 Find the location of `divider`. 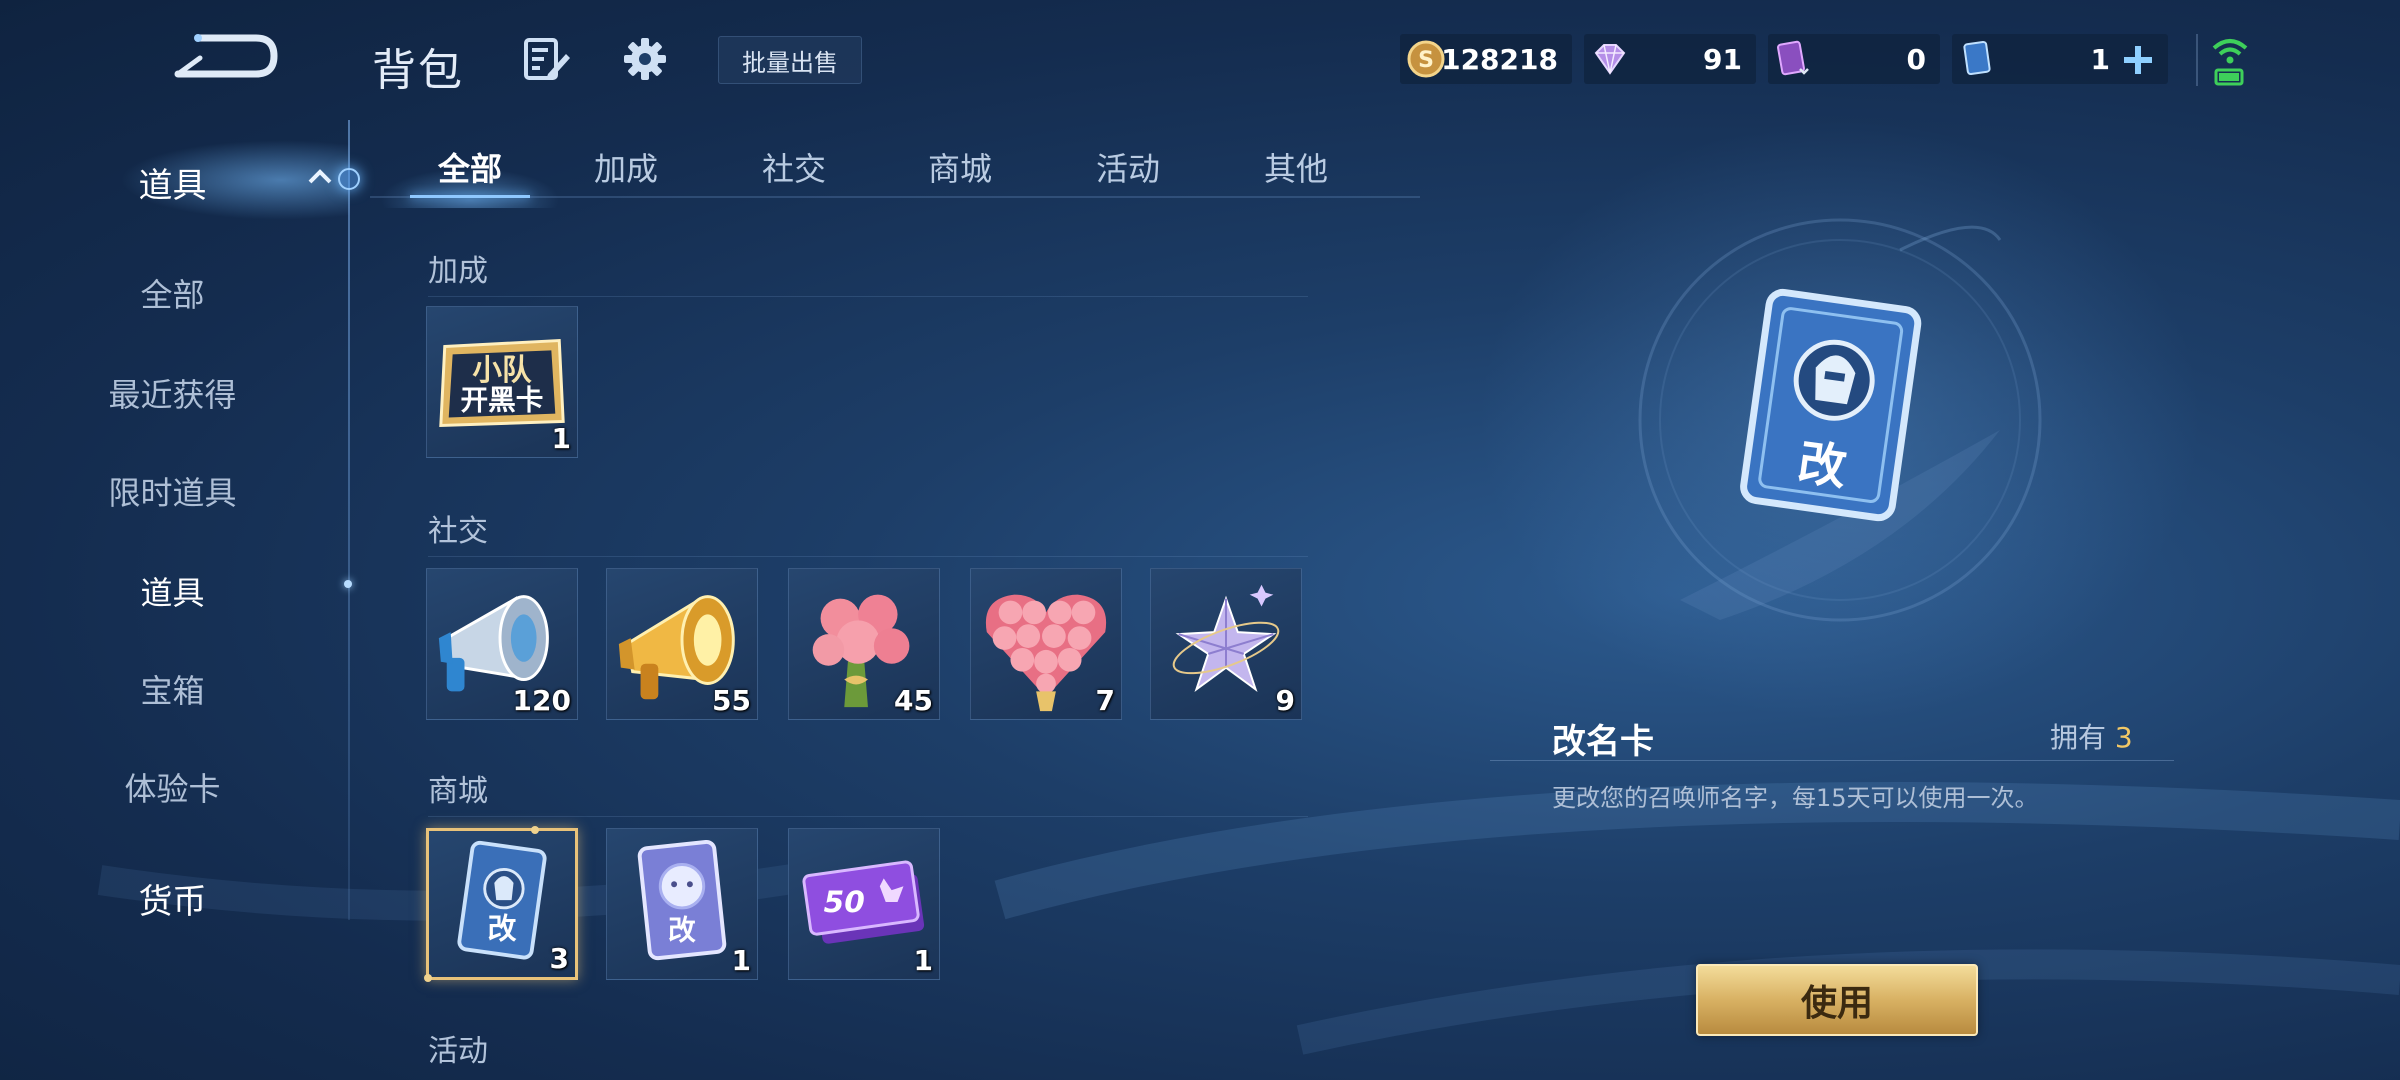

divider is located at coordinates (2197, 60).